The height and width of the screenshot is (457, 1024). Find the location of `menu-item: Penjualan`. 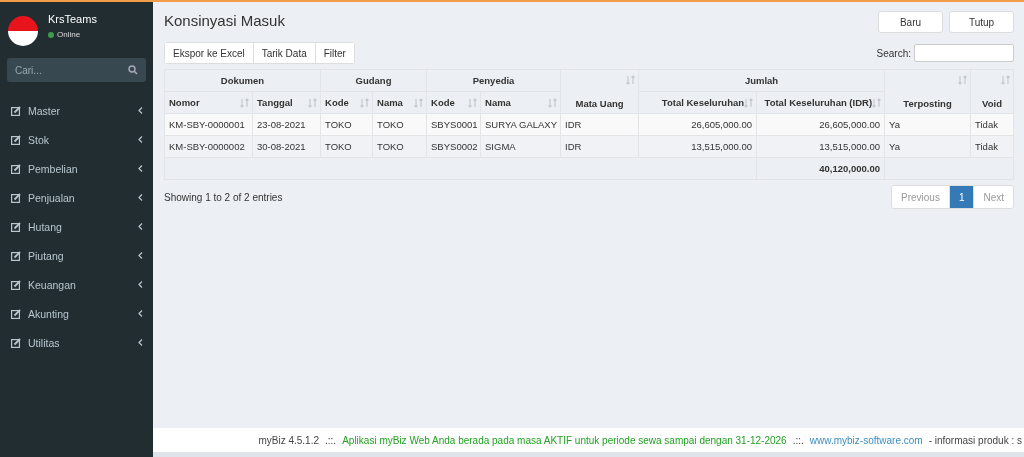

menu-item: Penjualan is located at coordinates (76, 197).